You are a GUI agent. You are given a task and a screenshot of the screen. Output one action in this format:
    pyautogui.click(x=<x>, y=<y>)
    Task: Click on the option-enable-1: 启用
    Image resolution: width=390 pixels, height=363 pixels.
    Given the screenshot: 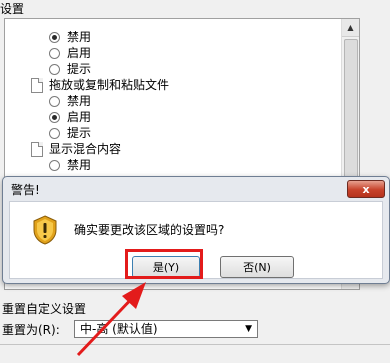 What is the action you would take?
    pyautogui.click(x=70, y=53)
    